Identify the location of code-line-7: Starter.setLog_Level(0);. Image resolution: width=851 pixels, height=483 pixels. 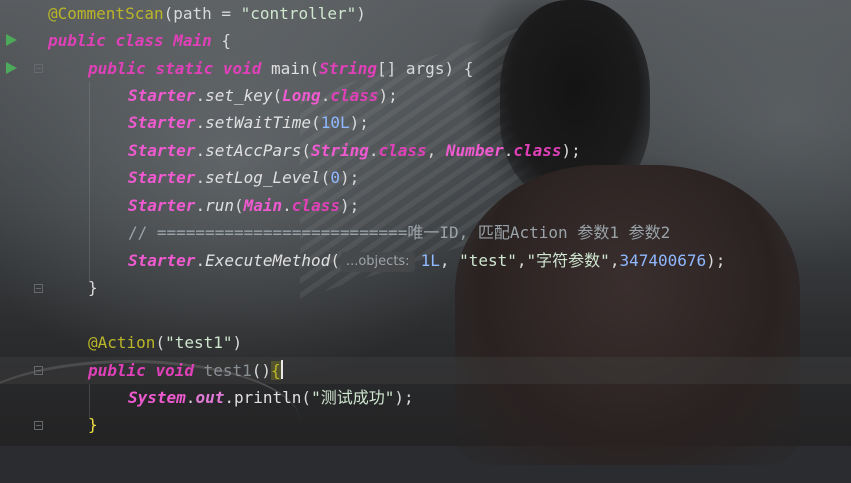
(244, 177).